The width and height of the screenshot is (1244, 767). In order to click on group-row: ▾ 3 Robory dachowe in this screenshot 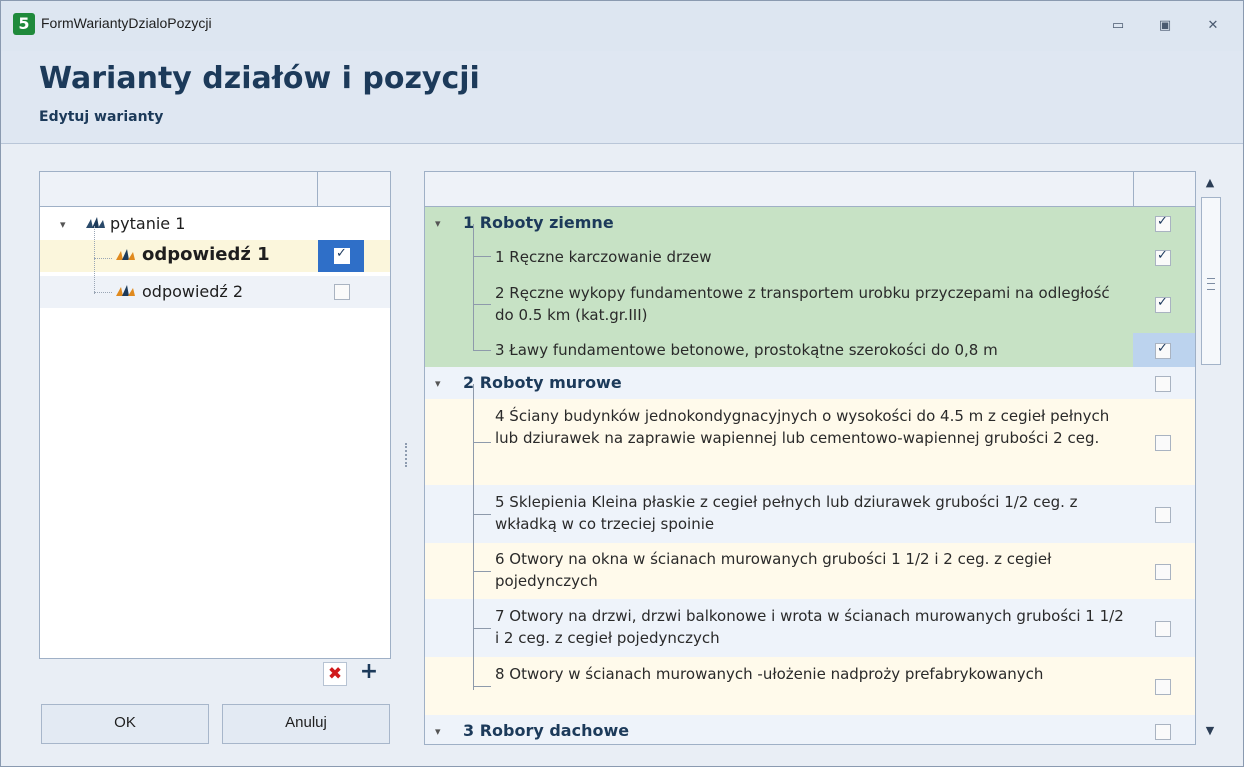, I will do `click(810, 729)`.